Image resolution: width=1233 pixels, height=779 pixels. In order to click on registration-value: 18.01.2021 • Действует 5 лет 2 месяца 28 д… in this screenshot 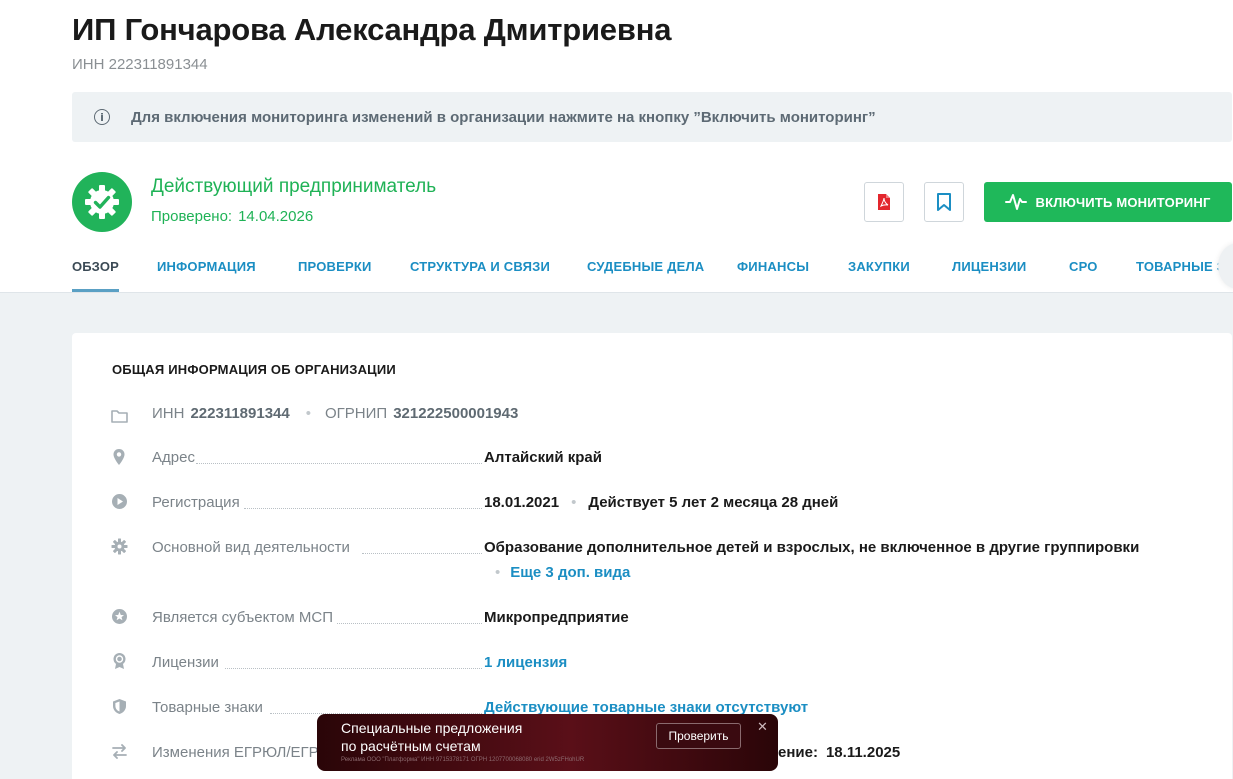, I will do `click(661, 502)`.